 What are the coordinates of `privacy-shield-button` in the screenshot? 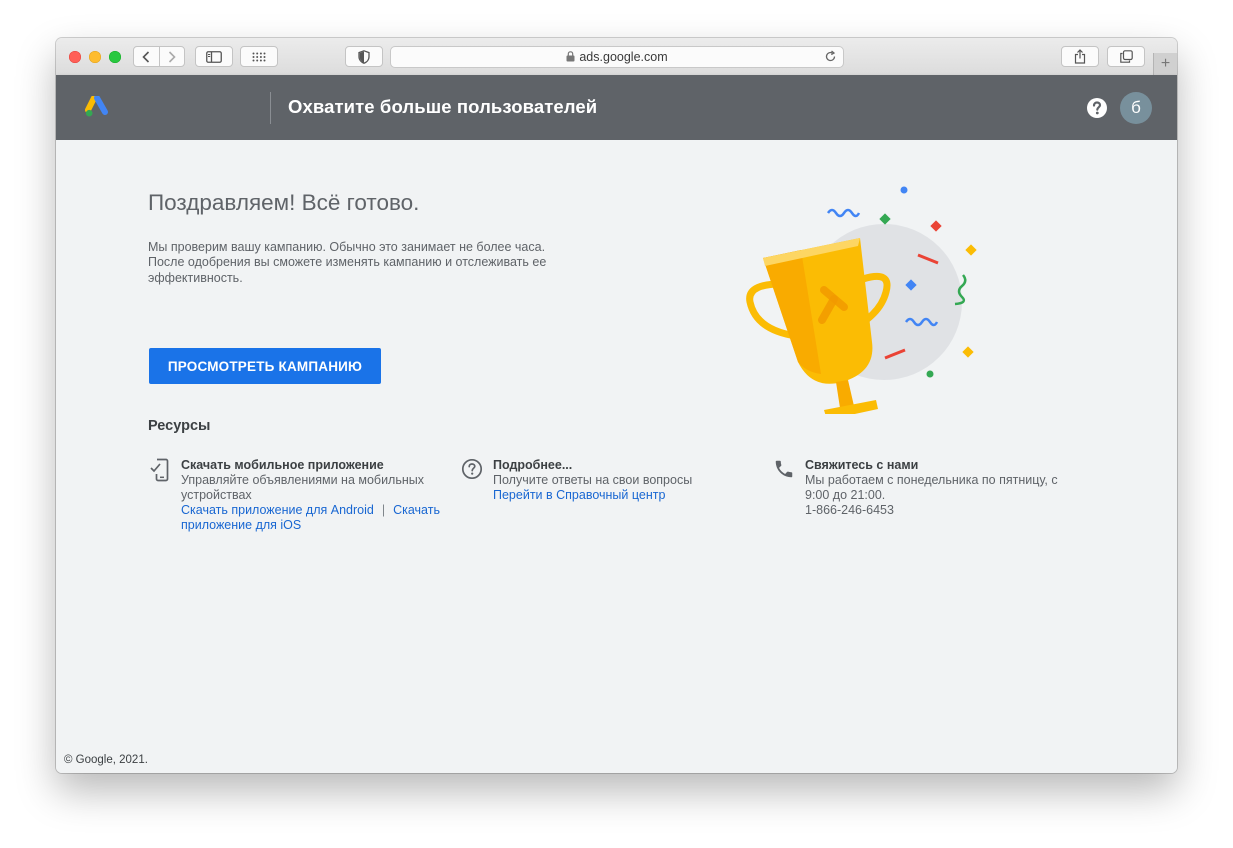 It's located at (364, 56).